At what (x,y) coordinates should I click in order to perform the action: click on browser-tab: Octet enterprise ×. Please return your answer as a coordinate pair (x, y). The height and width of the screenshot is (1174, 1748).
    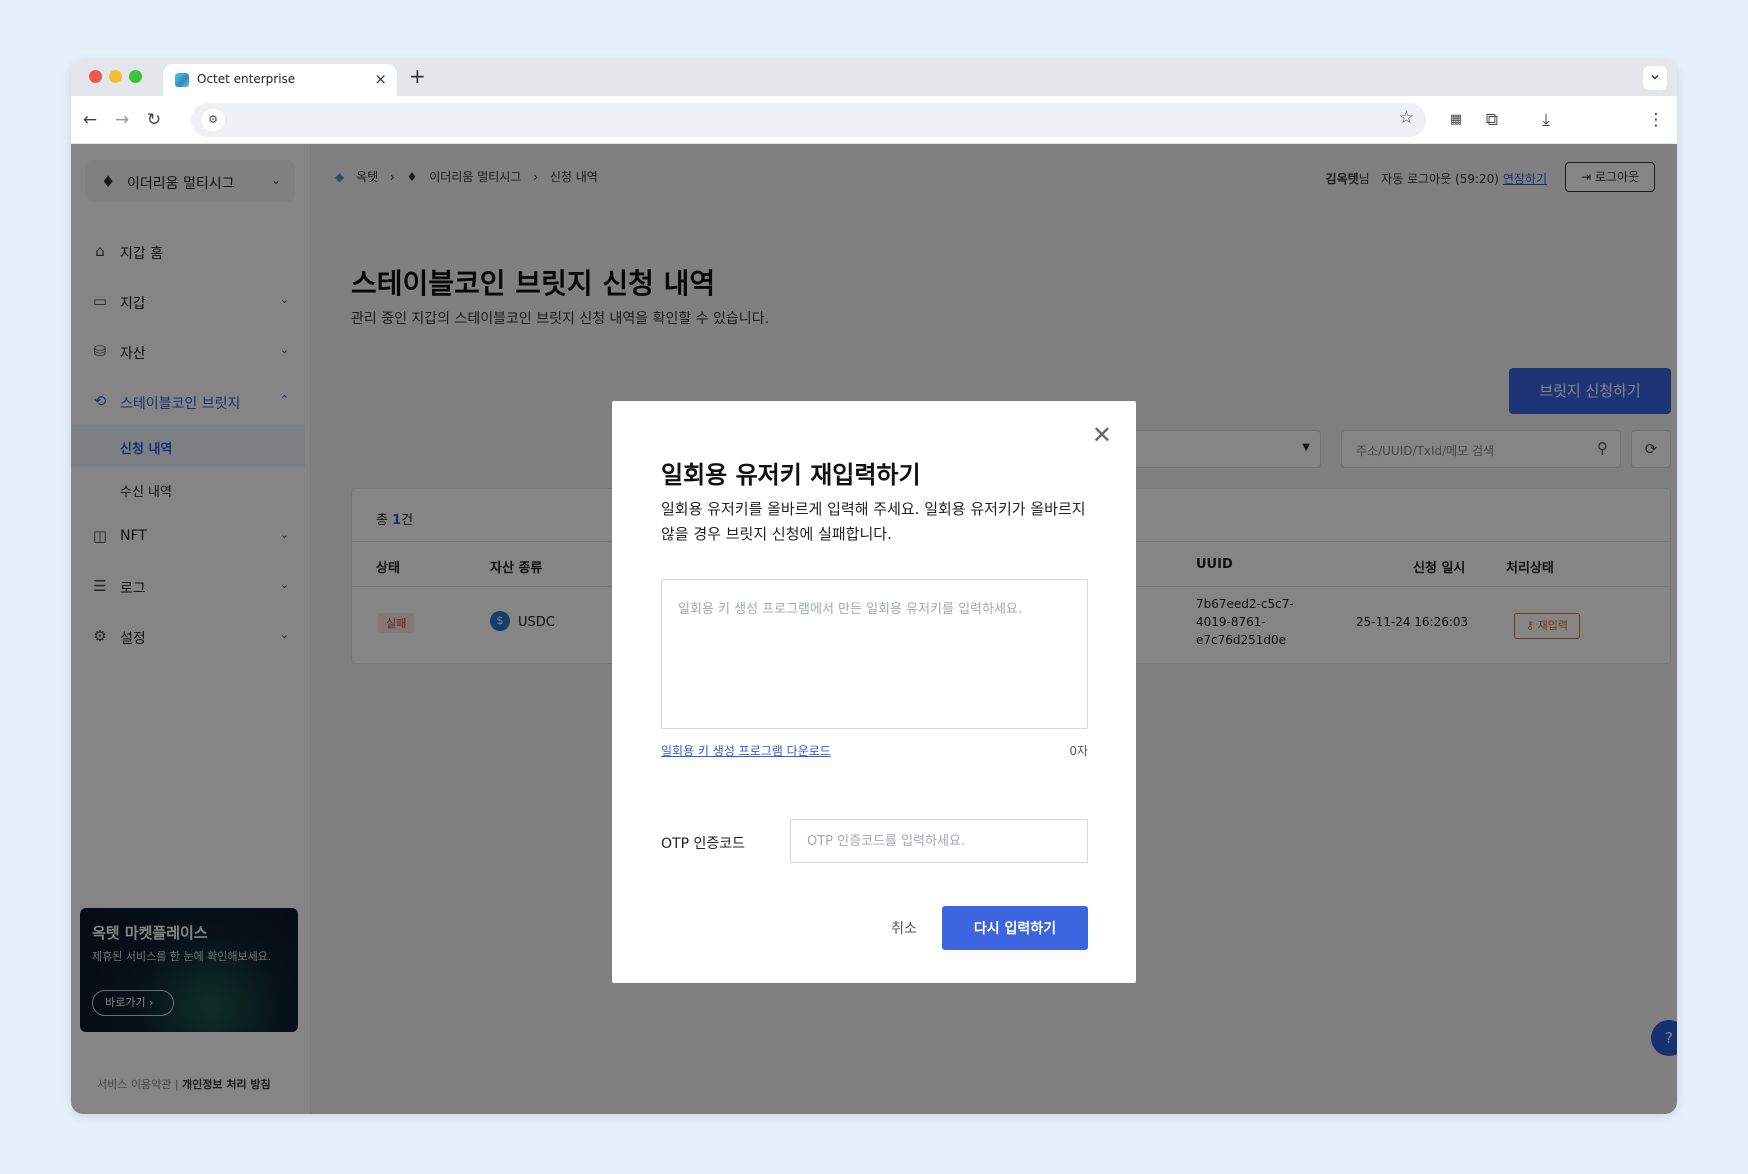
    Looking at the image, I should click on (280, 80).